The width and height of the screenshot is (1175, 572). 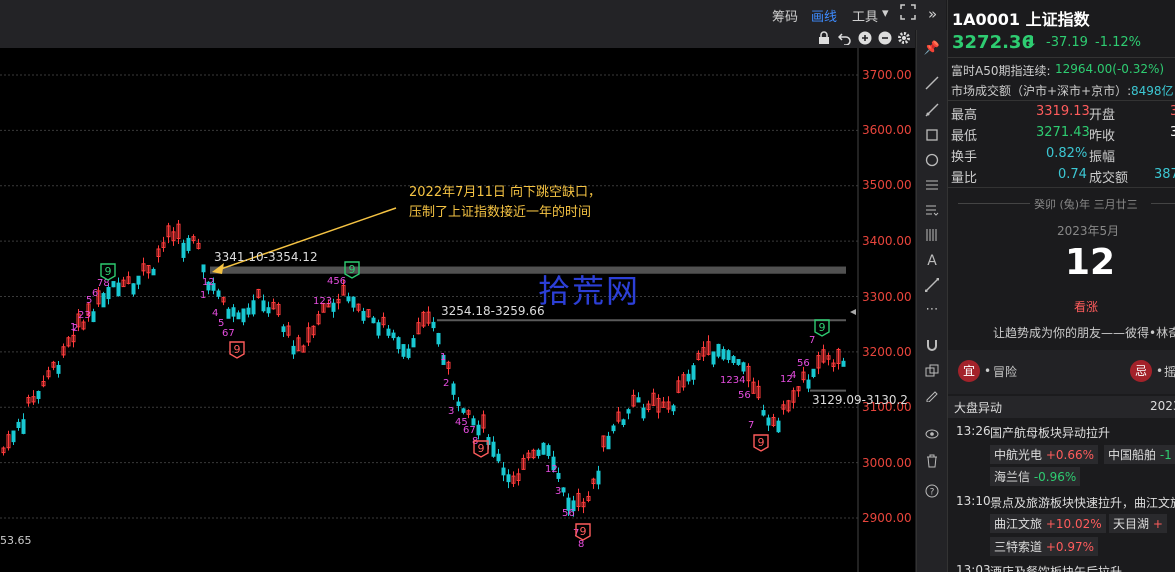 What do you see at coordinates (908, 14) in the screenshot?
I see `fullscreen-icon` at bounding box center [908, 14].